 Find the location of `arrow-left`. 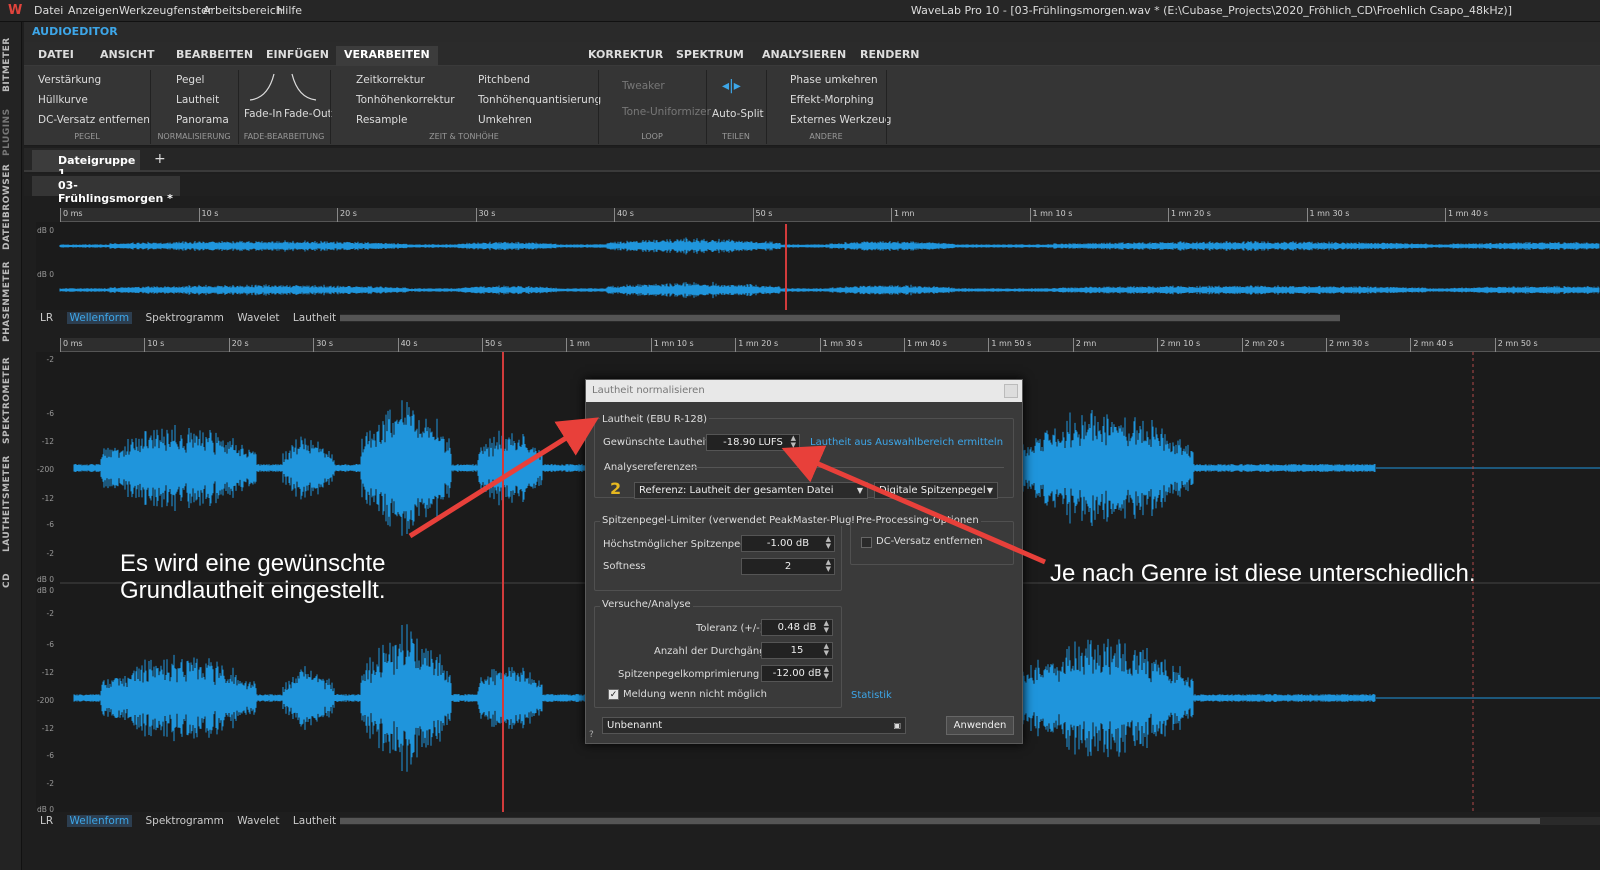

arrow-left is located at coordinates (503, 478).